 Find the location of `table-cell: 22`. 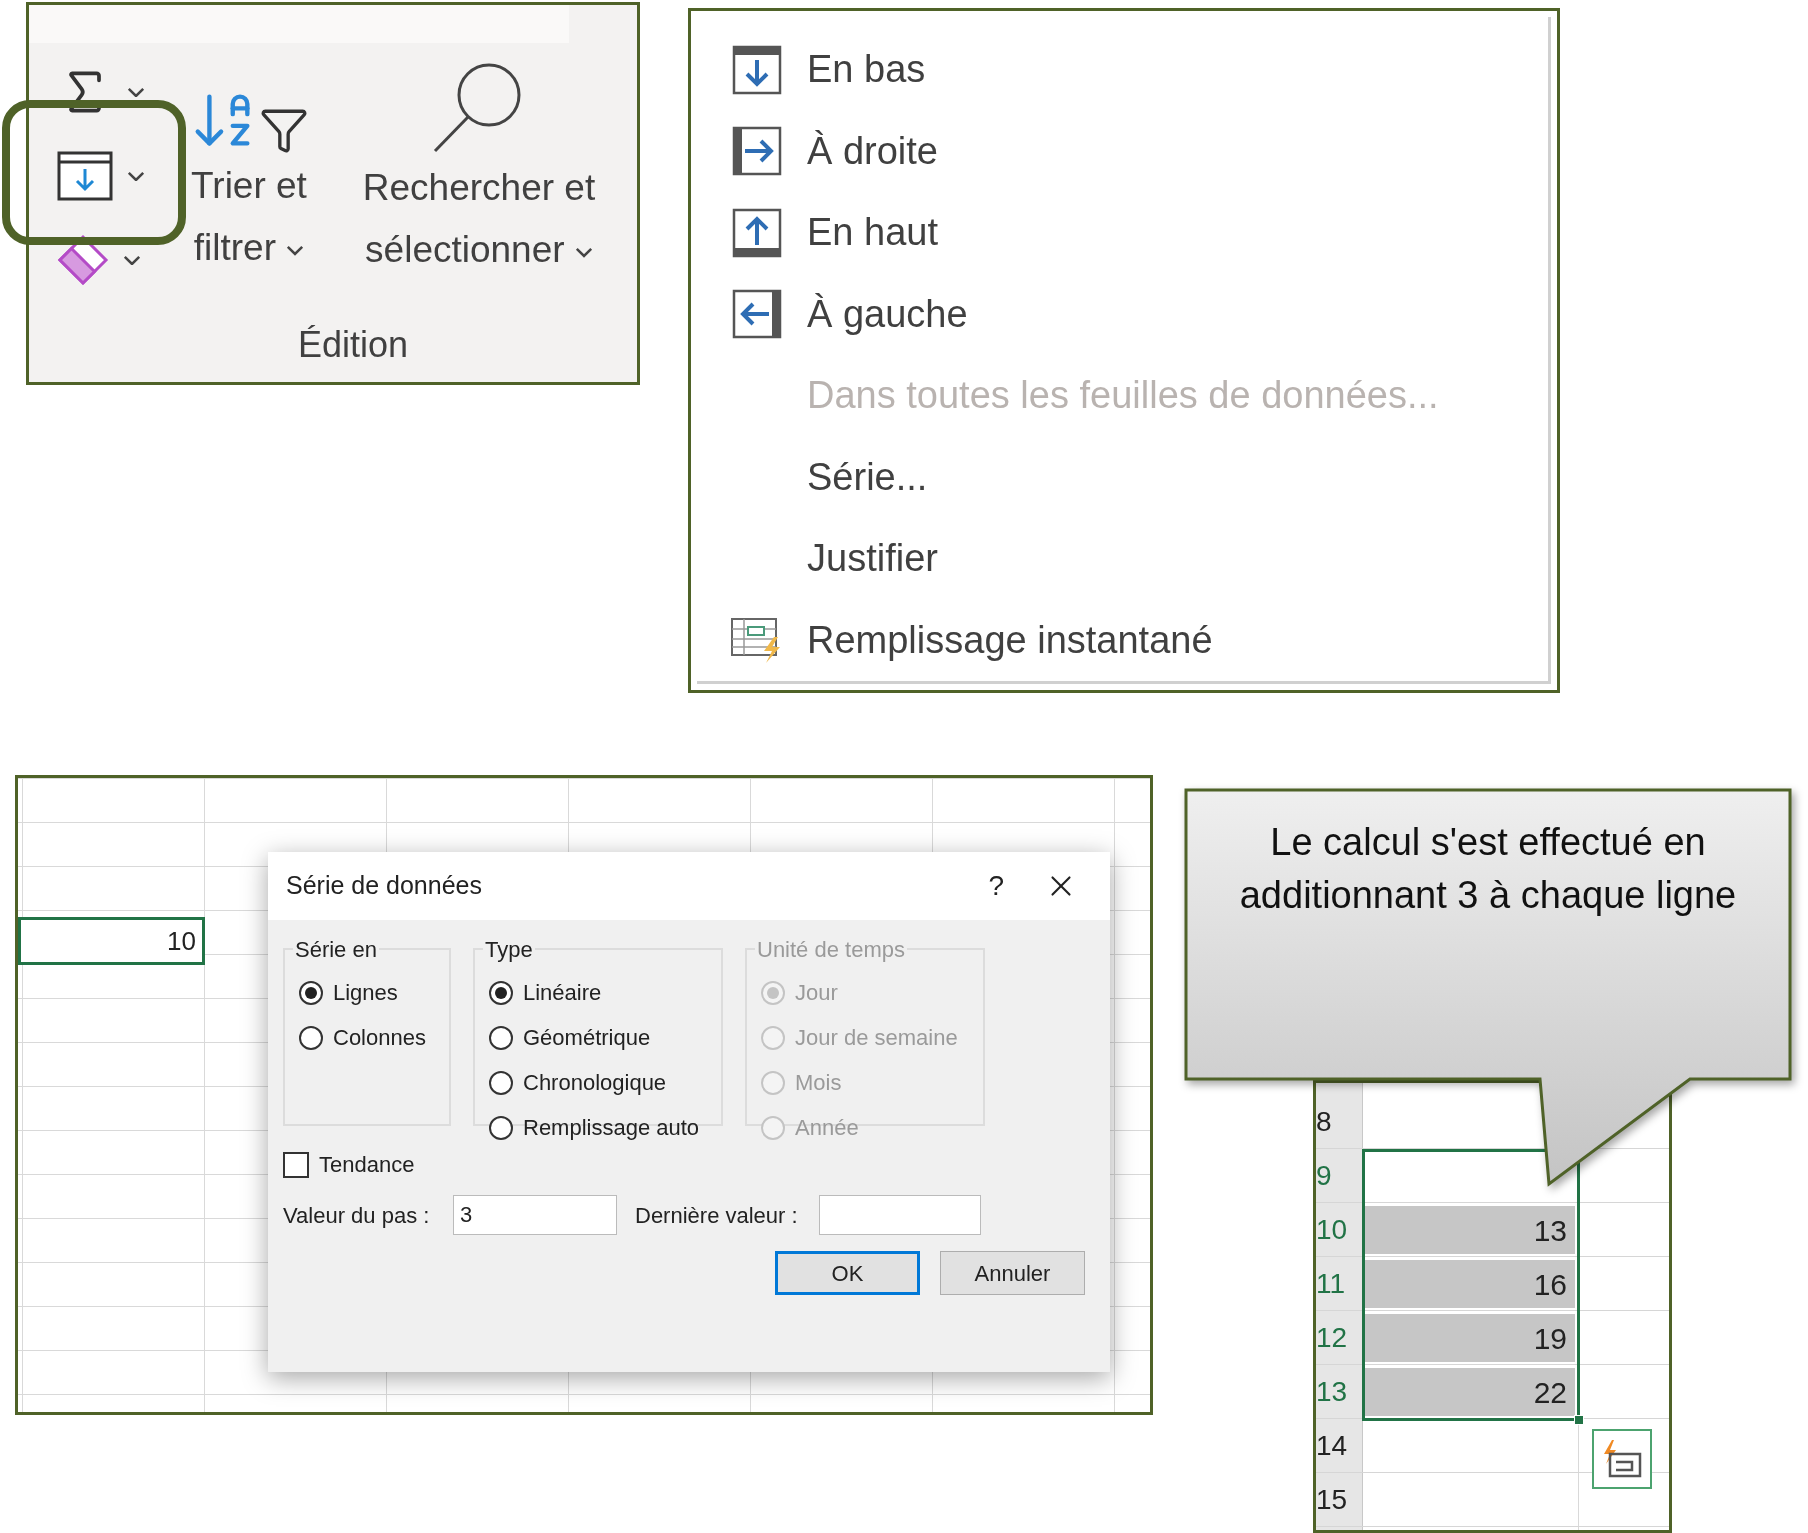

table-cell: 22 is located at coordinates (1470, 1392).